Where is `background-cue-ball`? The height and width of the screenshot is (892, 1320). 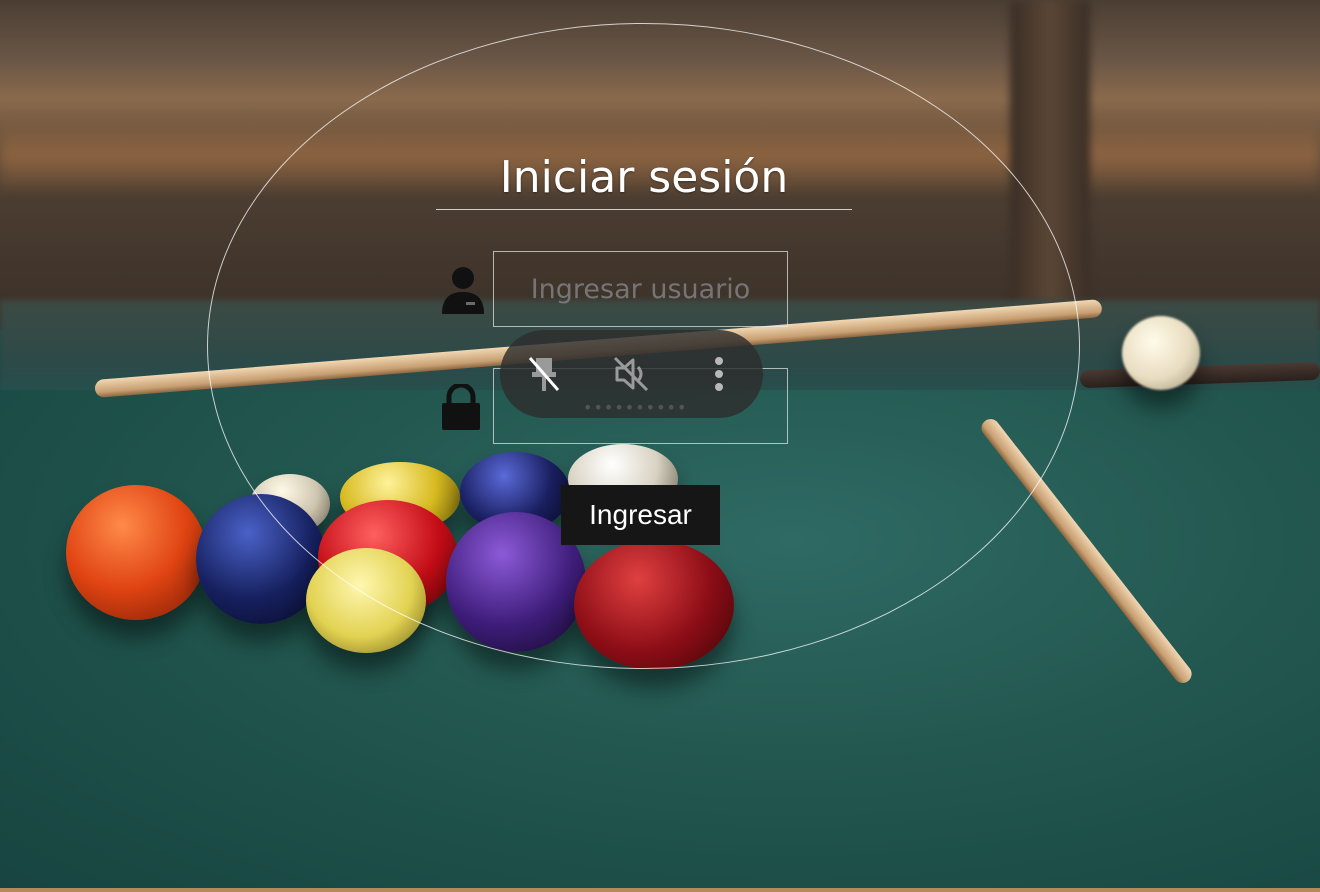 background-cue-ball is located at coordinates (1161, 353).